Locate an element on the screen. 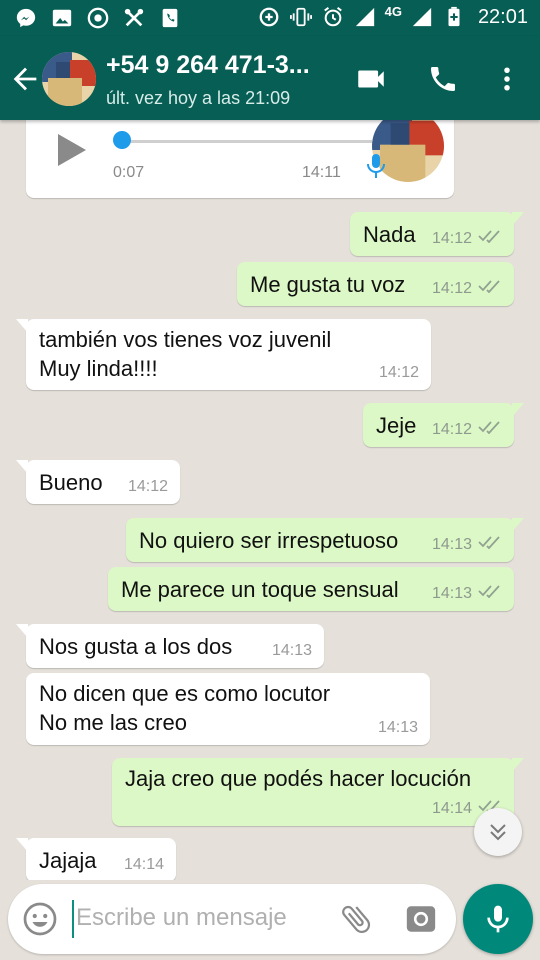 The width and height of the screenshot is (540, 960). camera-button is located at coordinates (421, 921).